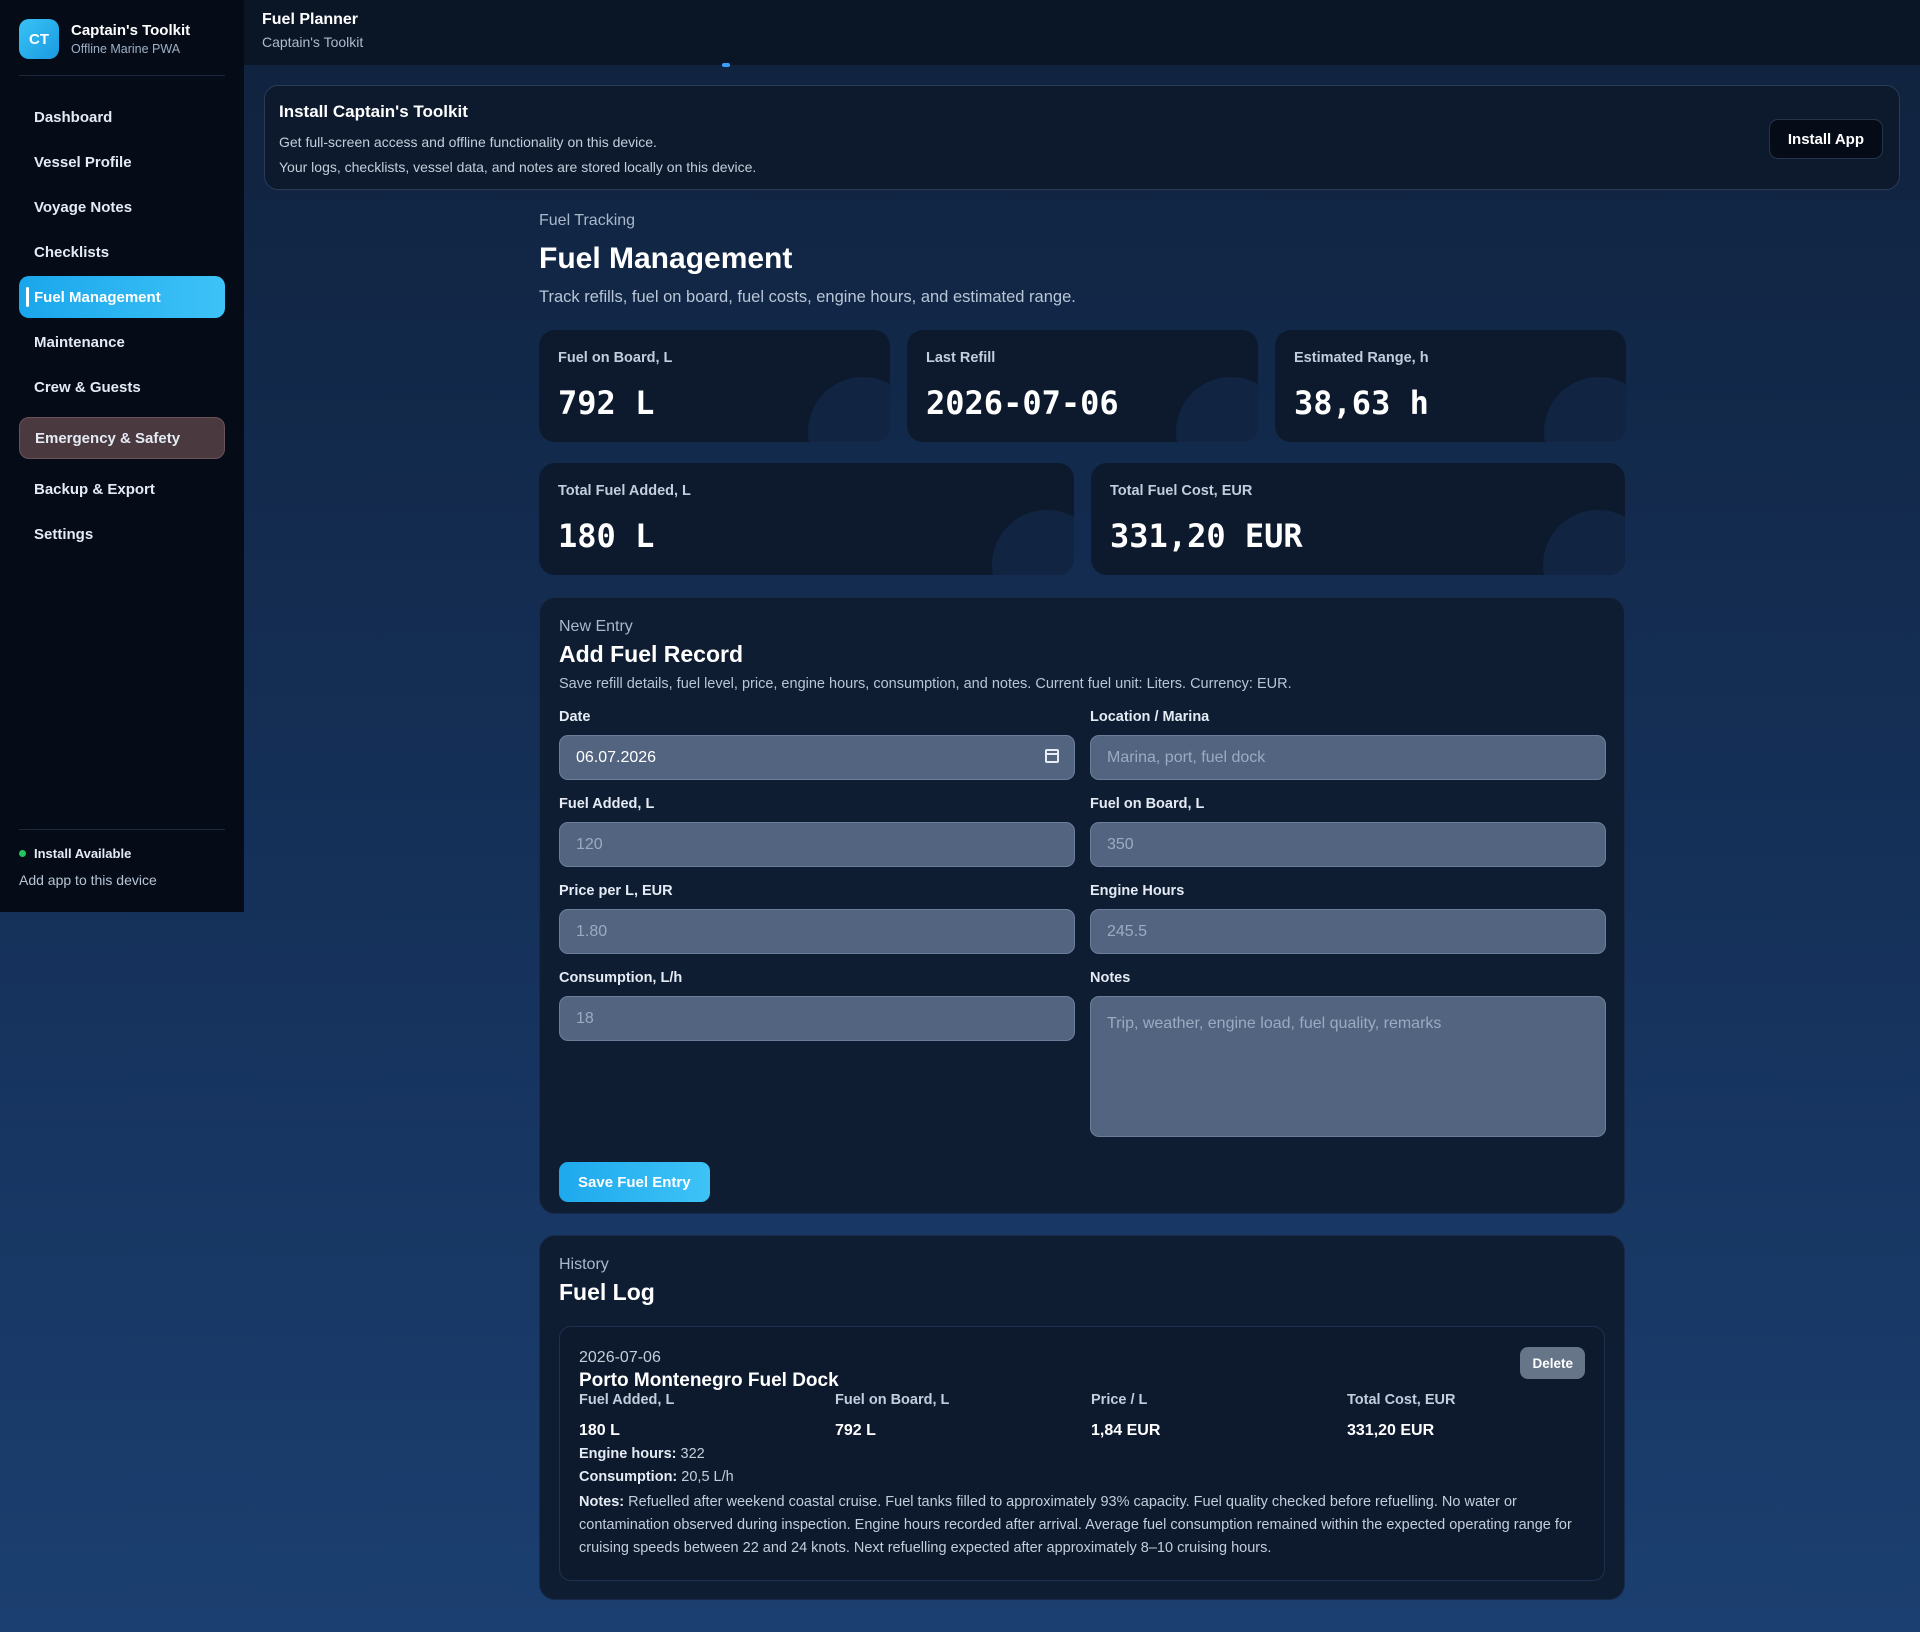  I want to click on entry-consumption: Consumption: 20,5 L/h, so click(1082, 1477).